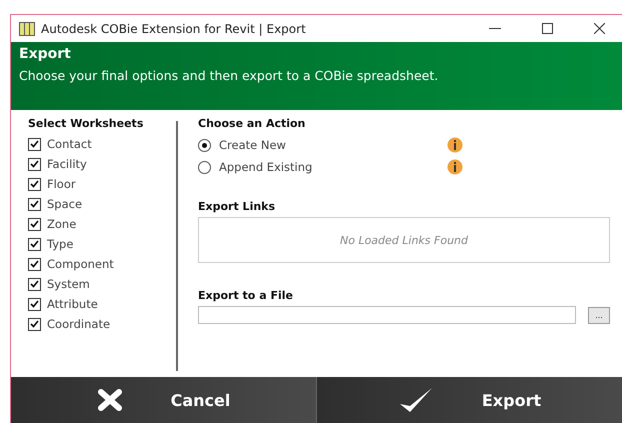  I want to click on section-heading: Export to a File, so click(246, 295).